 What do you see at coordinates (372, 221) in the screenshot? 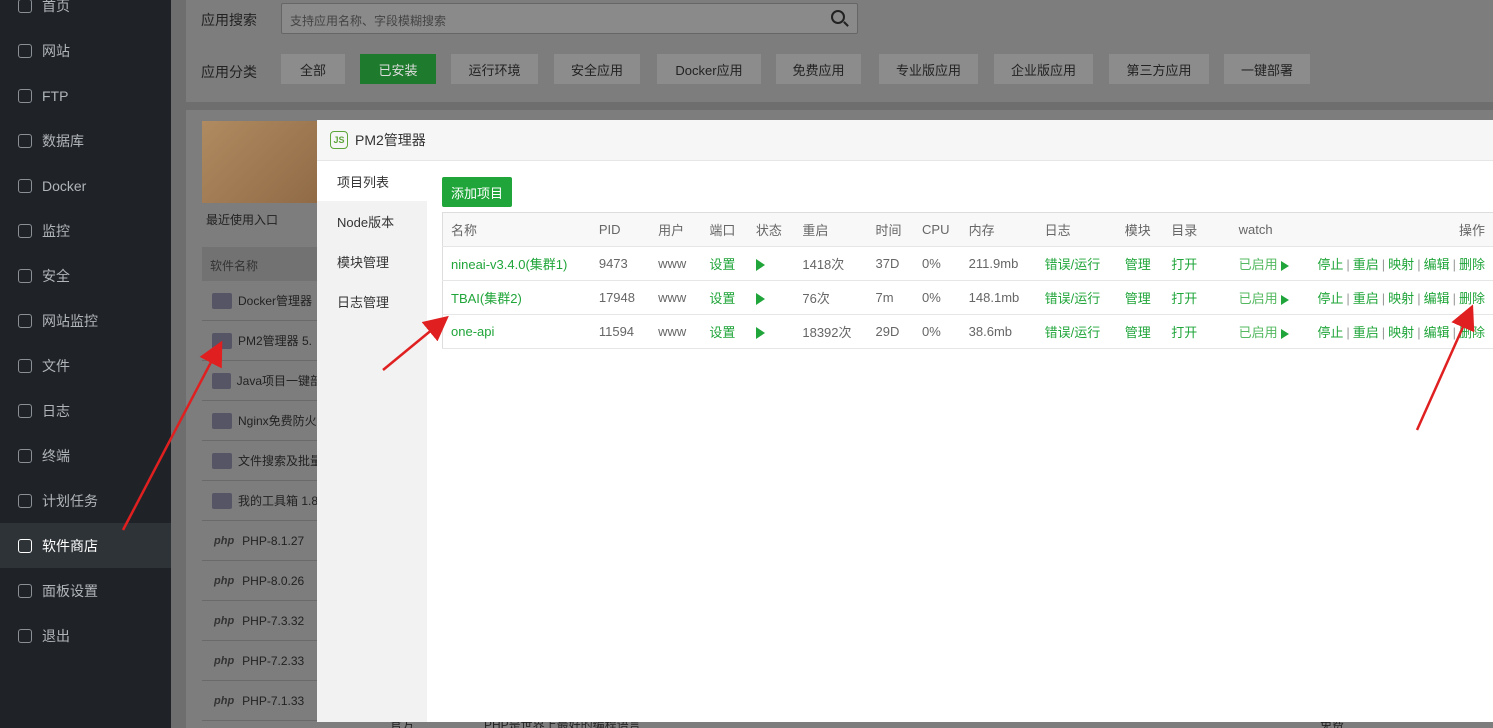
I see `modal-nav-item: Node版本` at bounding box center [372, 221].